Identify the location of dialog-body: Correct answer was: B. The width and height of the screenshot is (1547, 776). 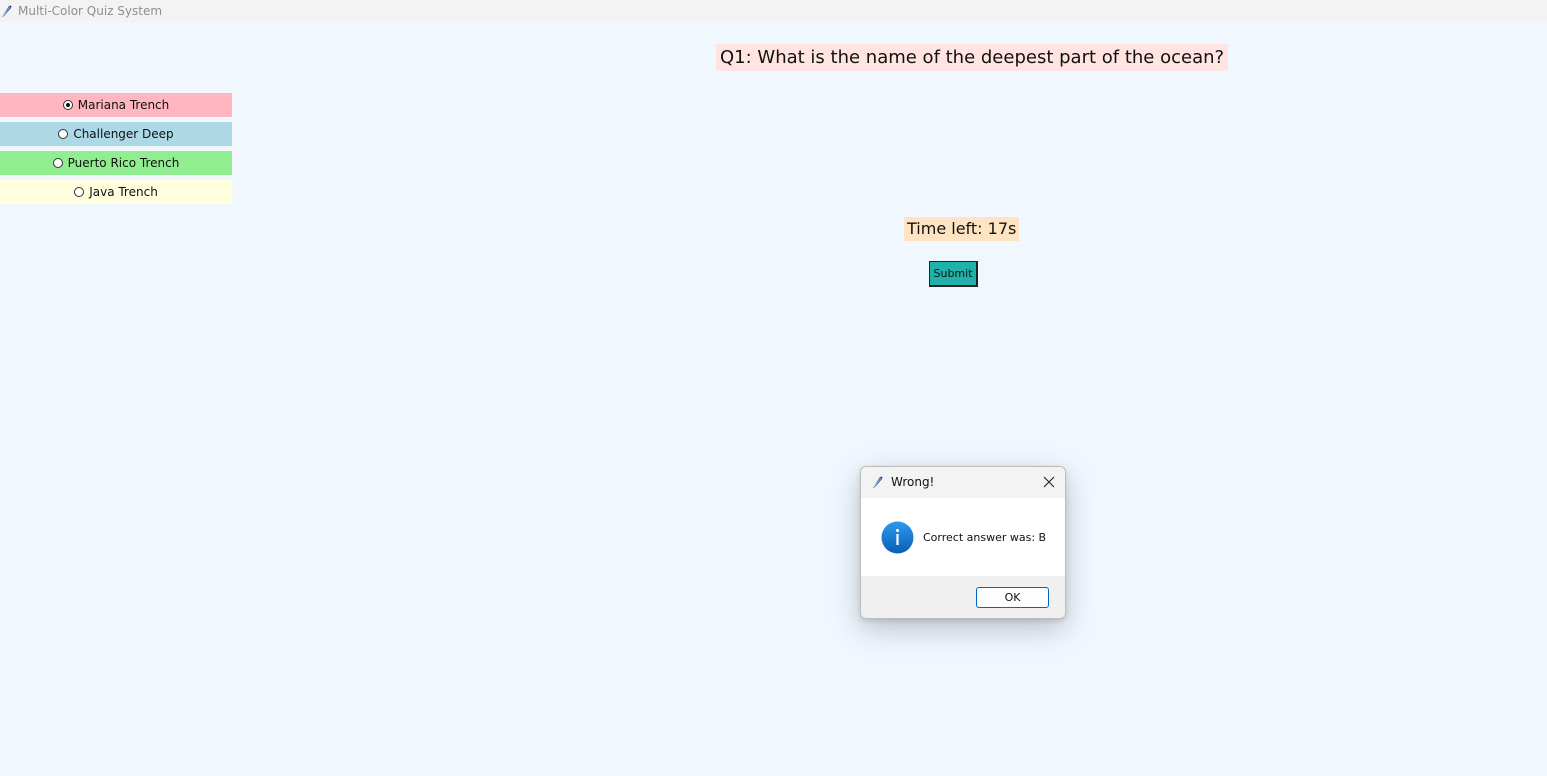
(963, 537).